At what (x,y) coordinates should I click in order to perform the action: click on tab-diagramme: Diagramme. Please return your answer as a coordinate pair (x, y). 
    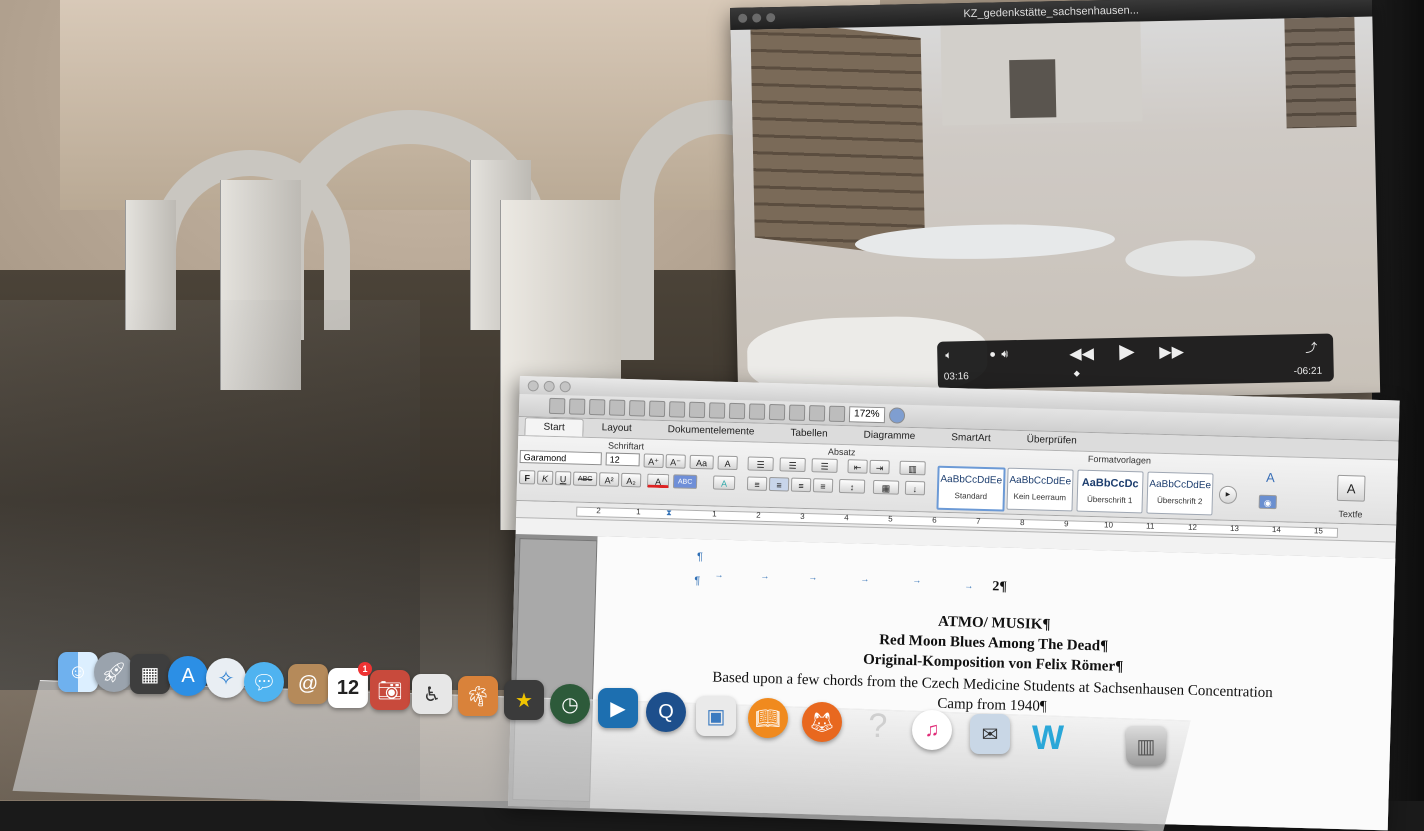
    Looking at the image, I should click on (889, 436).